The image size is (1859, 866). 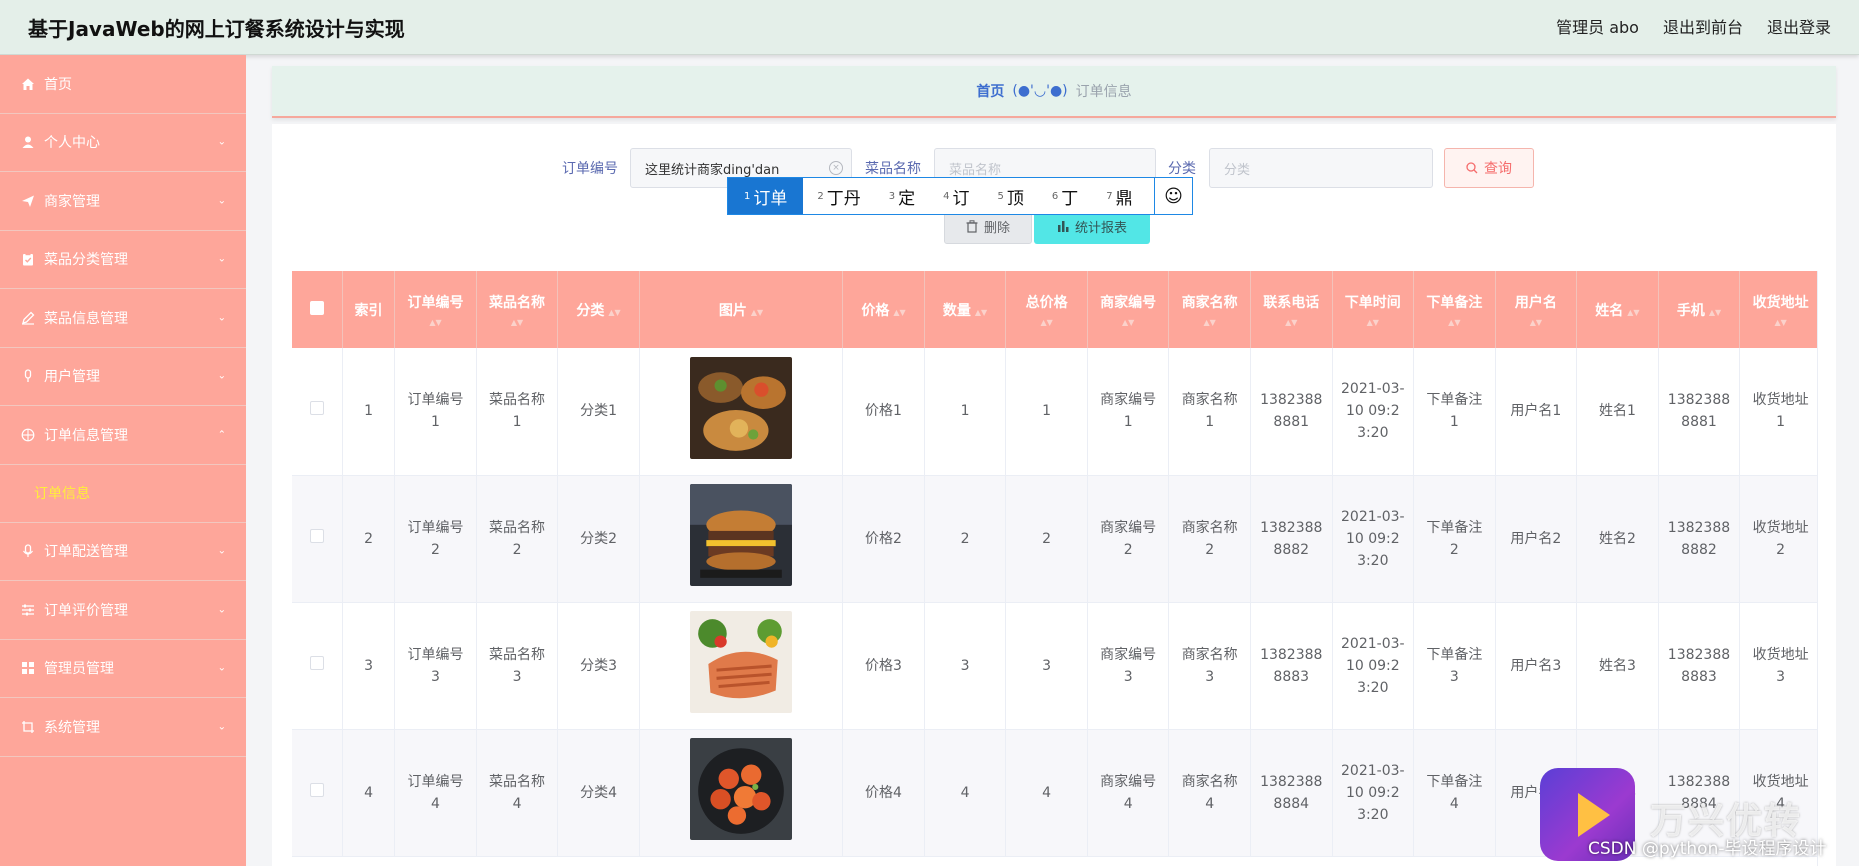 What do you see at coordinates (1489, 168) in the screenshot?
I see `query-button: 查询` at bounding box center [1489, 168].